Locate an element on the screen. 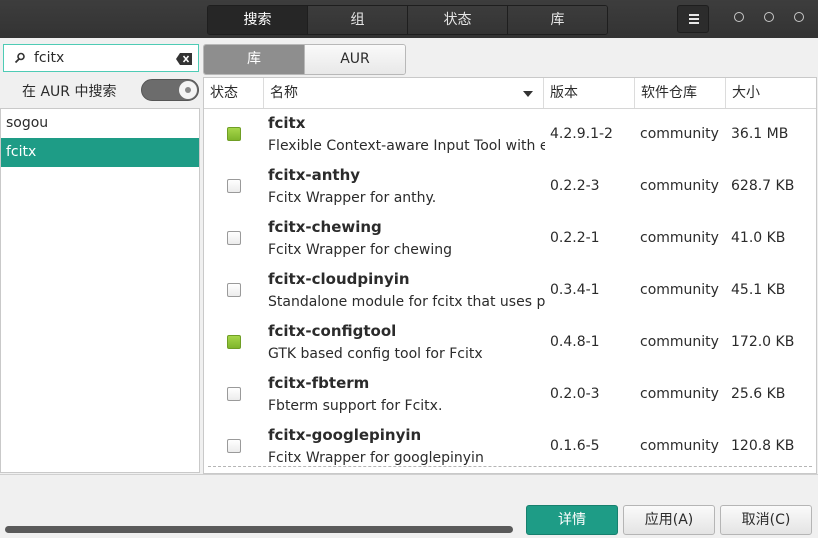 This screenshot has height=538, width=818. clear-search-icon is located at coordinates (184, 59).